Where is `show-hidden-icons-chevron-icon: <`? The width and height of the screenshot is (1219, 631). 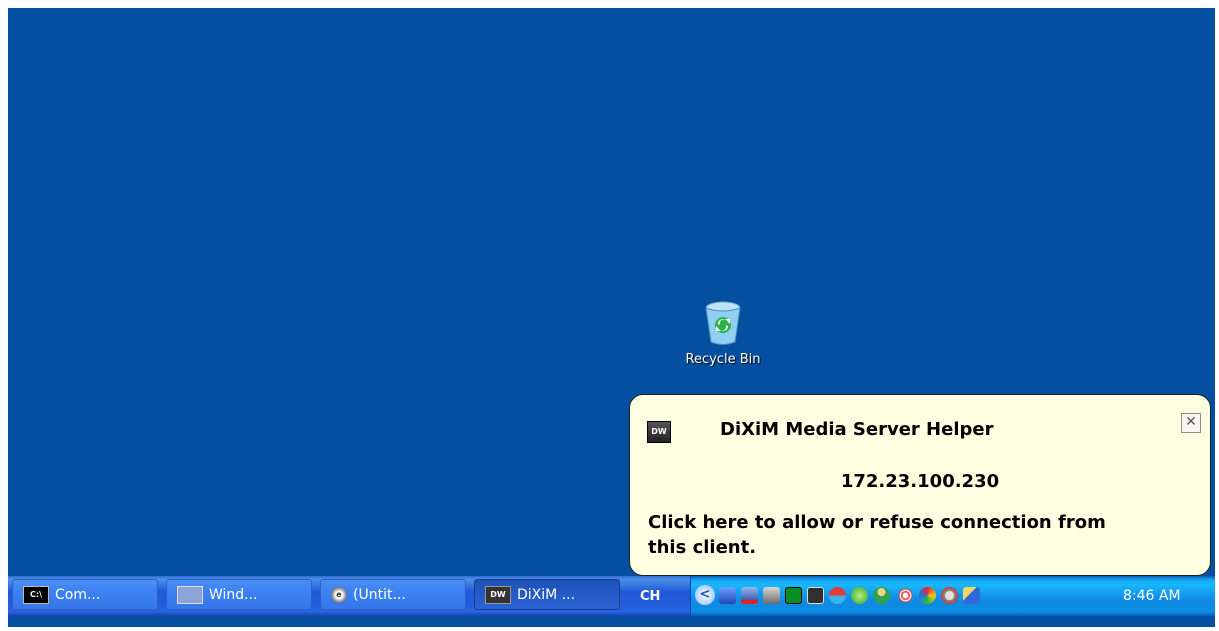
show-hidden-icons-chevron-icon: < is located at coordinates (705, 595).